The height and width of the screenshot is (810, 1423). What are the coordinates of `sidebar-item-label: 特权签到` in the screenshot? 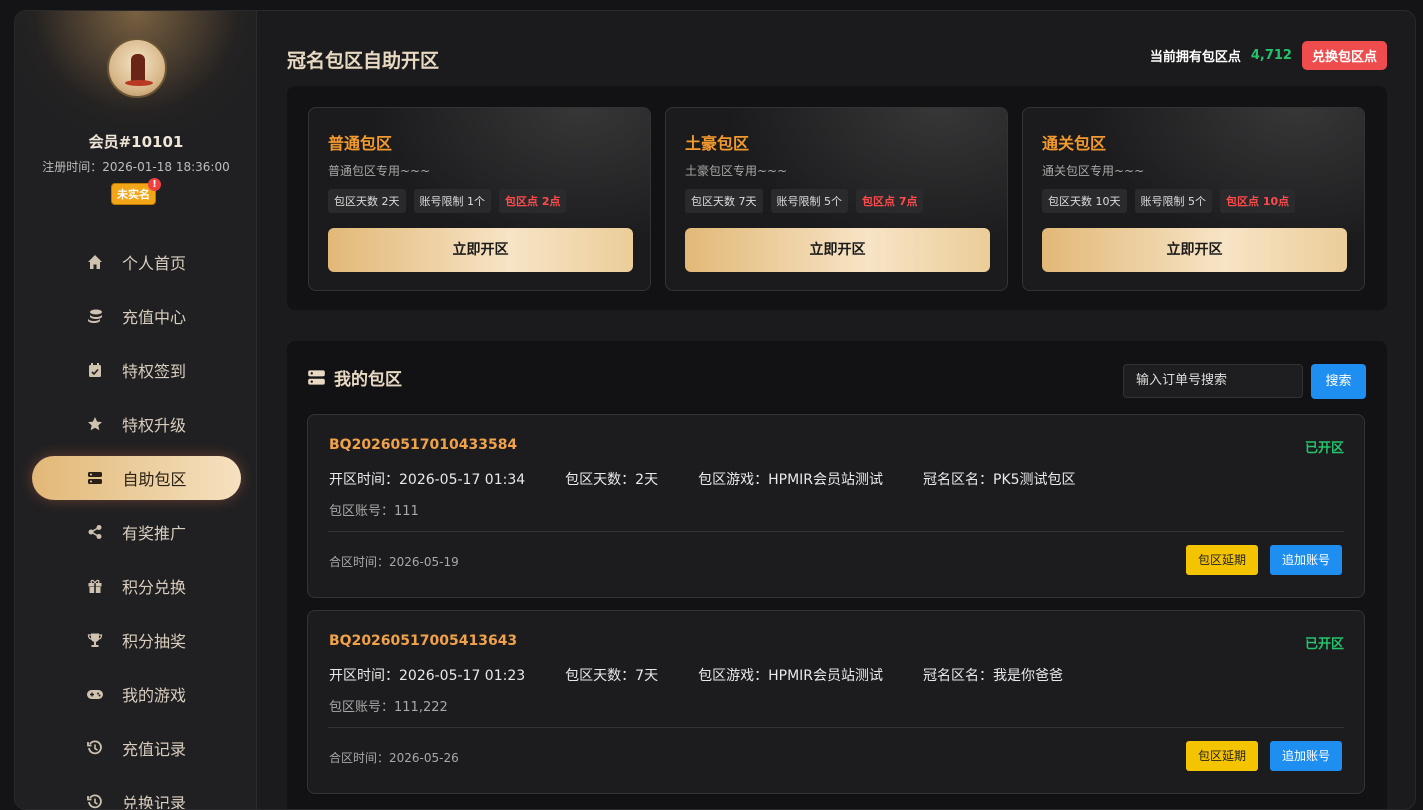 It's located at (153, 371).